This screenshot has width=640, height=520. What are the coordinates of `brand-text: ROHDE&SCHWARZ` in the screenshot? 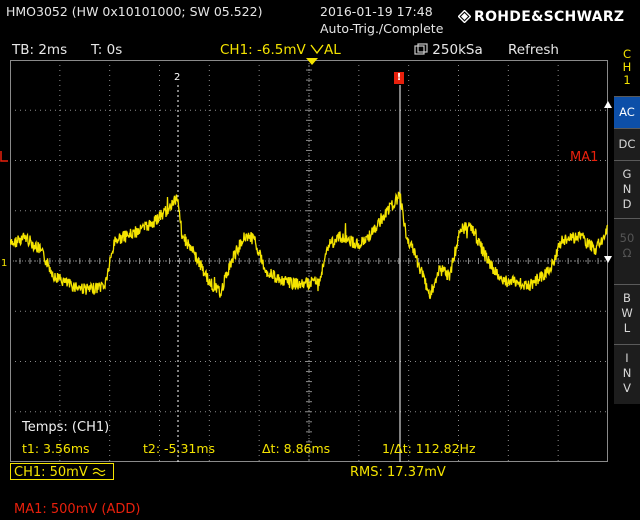 It's located at (549, 17).